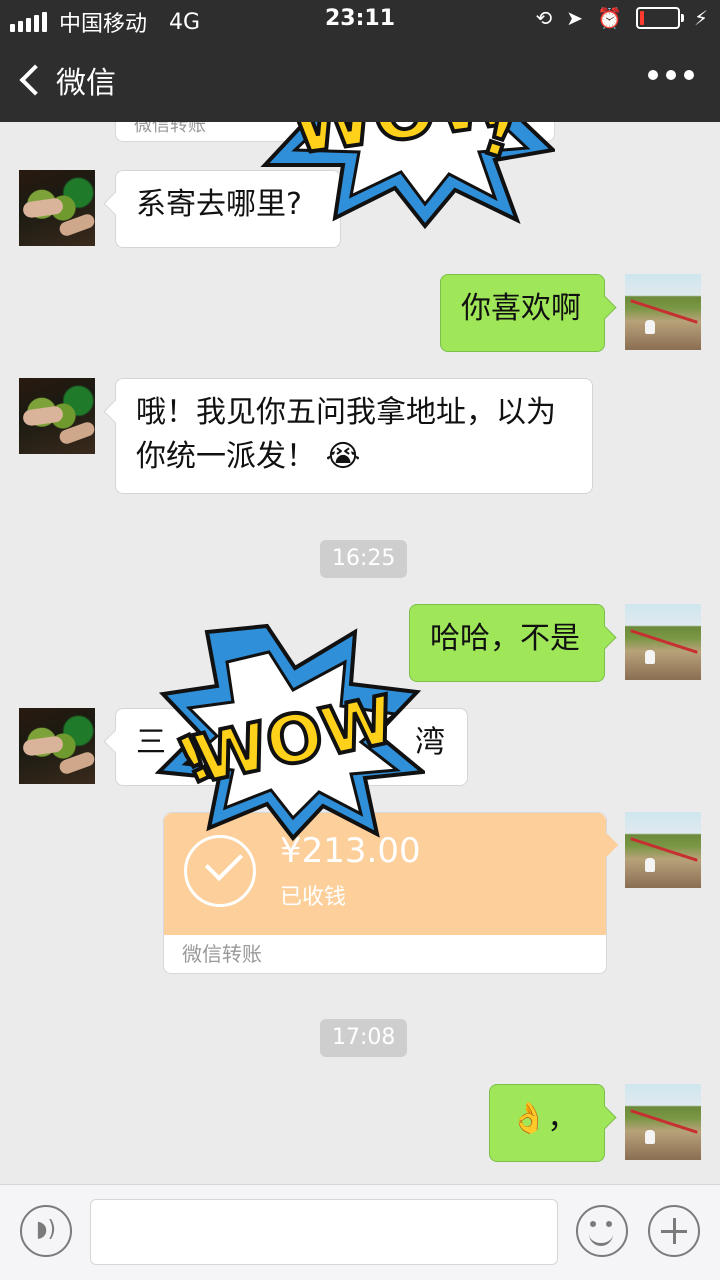 This screenshot has width=720, height=1280. Describe the element at coordinates (575, 18) in the screenshot. I see `location-icon: ➤` at that location.